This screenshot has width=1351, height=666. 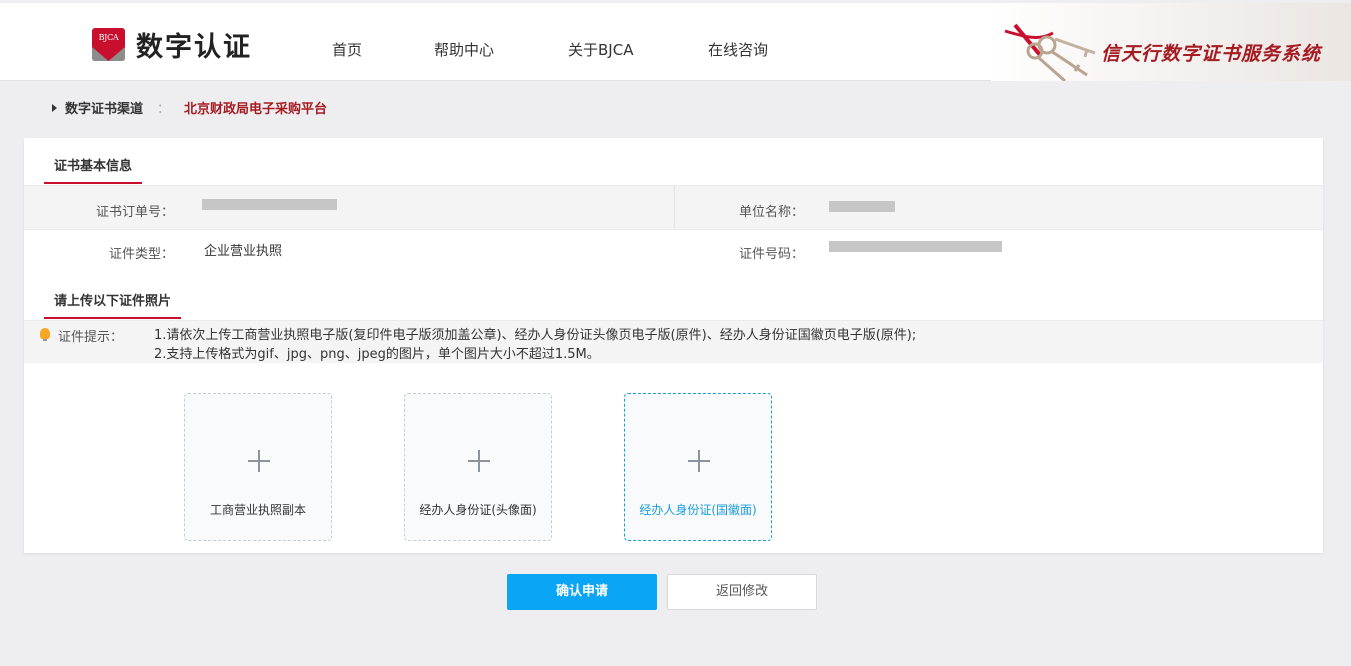 I want to click on cert-info-title: 证书基本信息, so click(x=93, y=169).